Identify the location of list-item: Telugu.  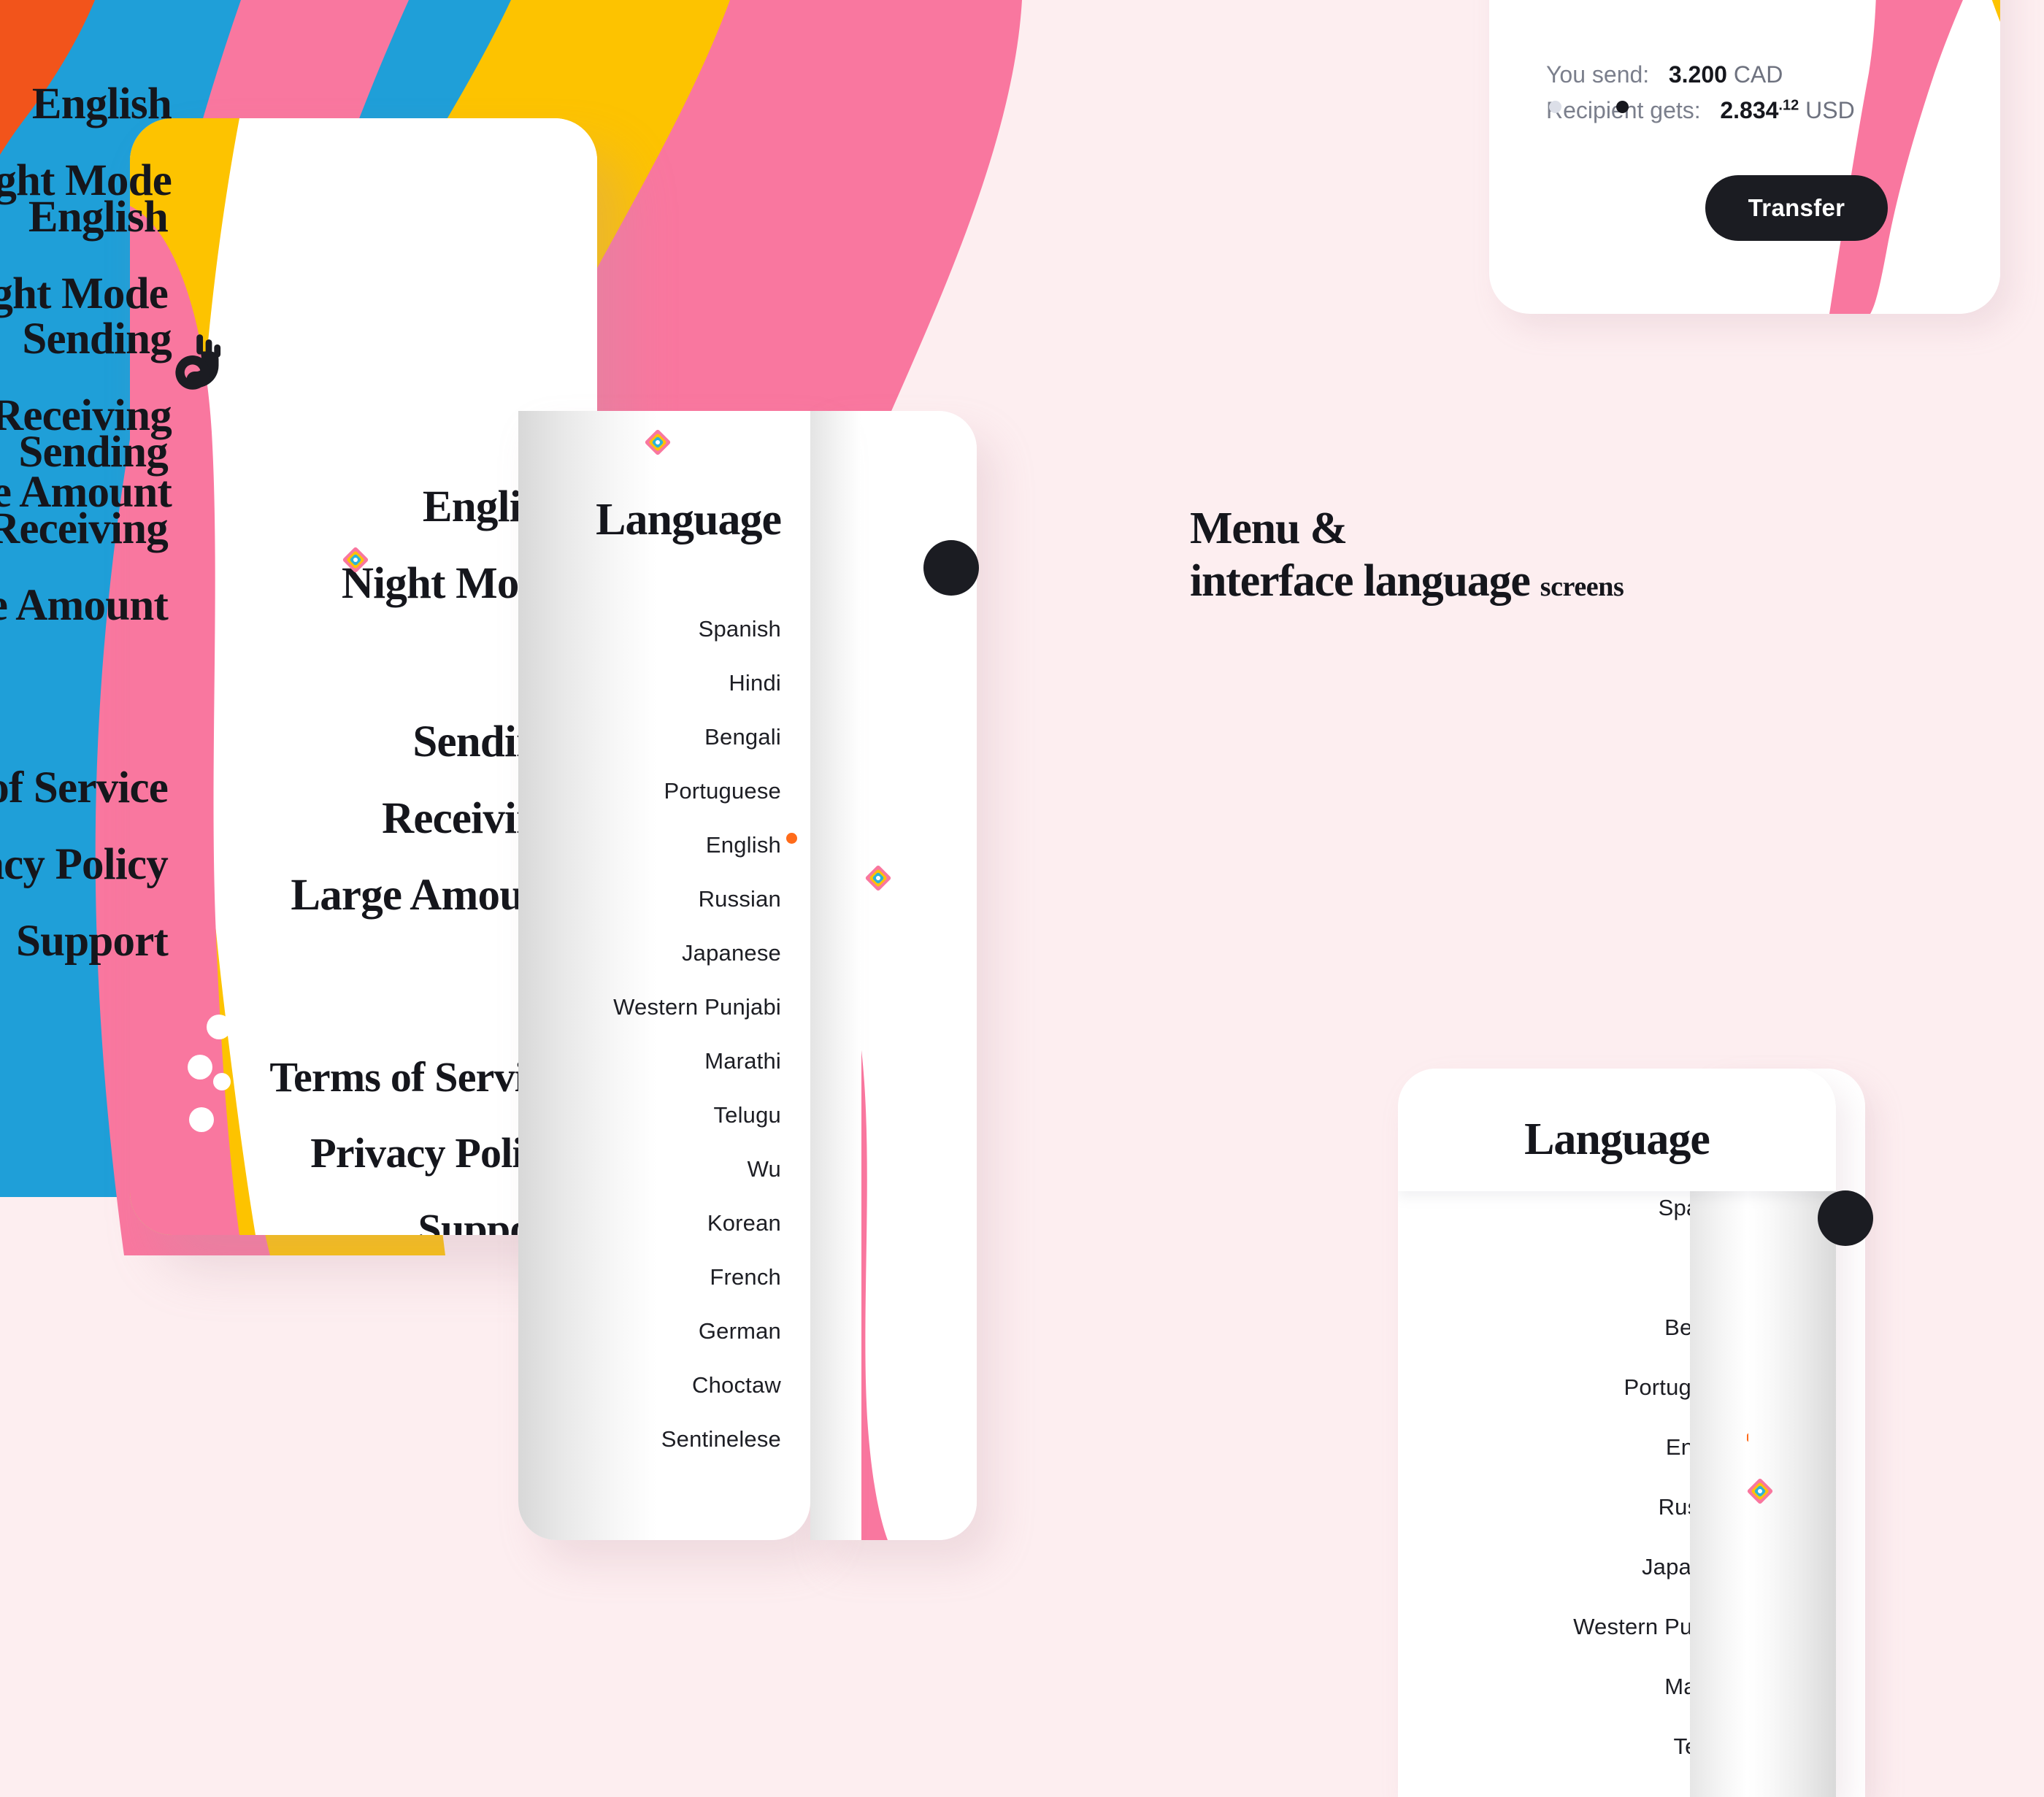
(657, 1115).